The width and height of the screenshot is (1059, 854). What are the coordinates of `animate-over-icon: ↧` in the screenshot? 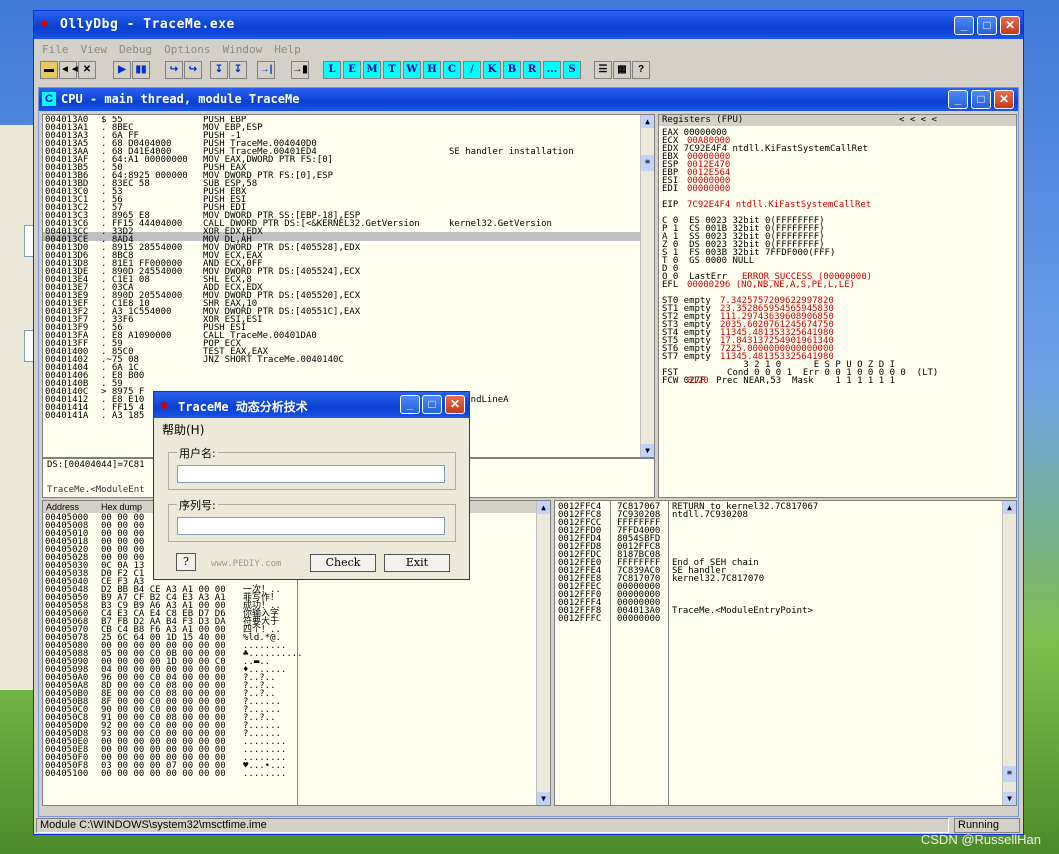 It's located at (238, 70).